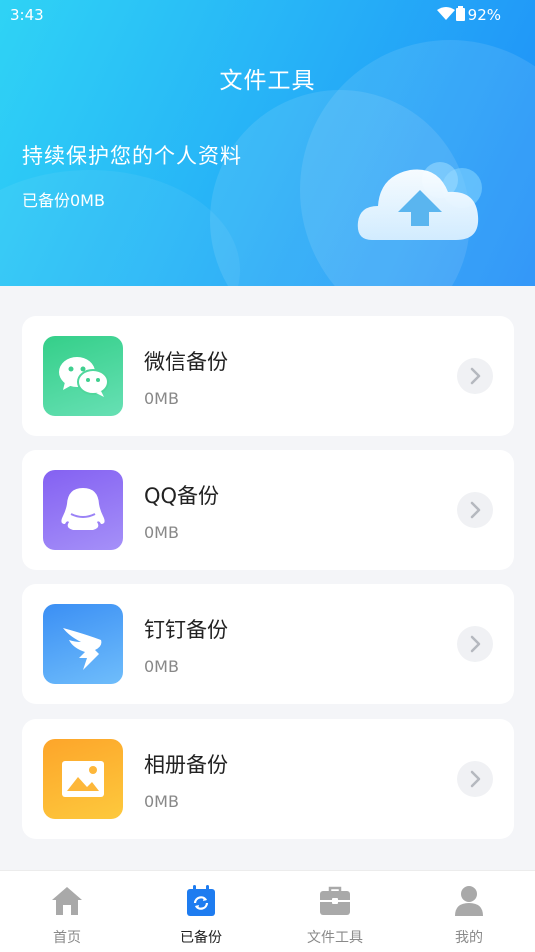 The image size is (535, 952). Describe the element at coordinates (267, 15) in the screenshot. I see `status-bar: 3:43 92%` at that location.